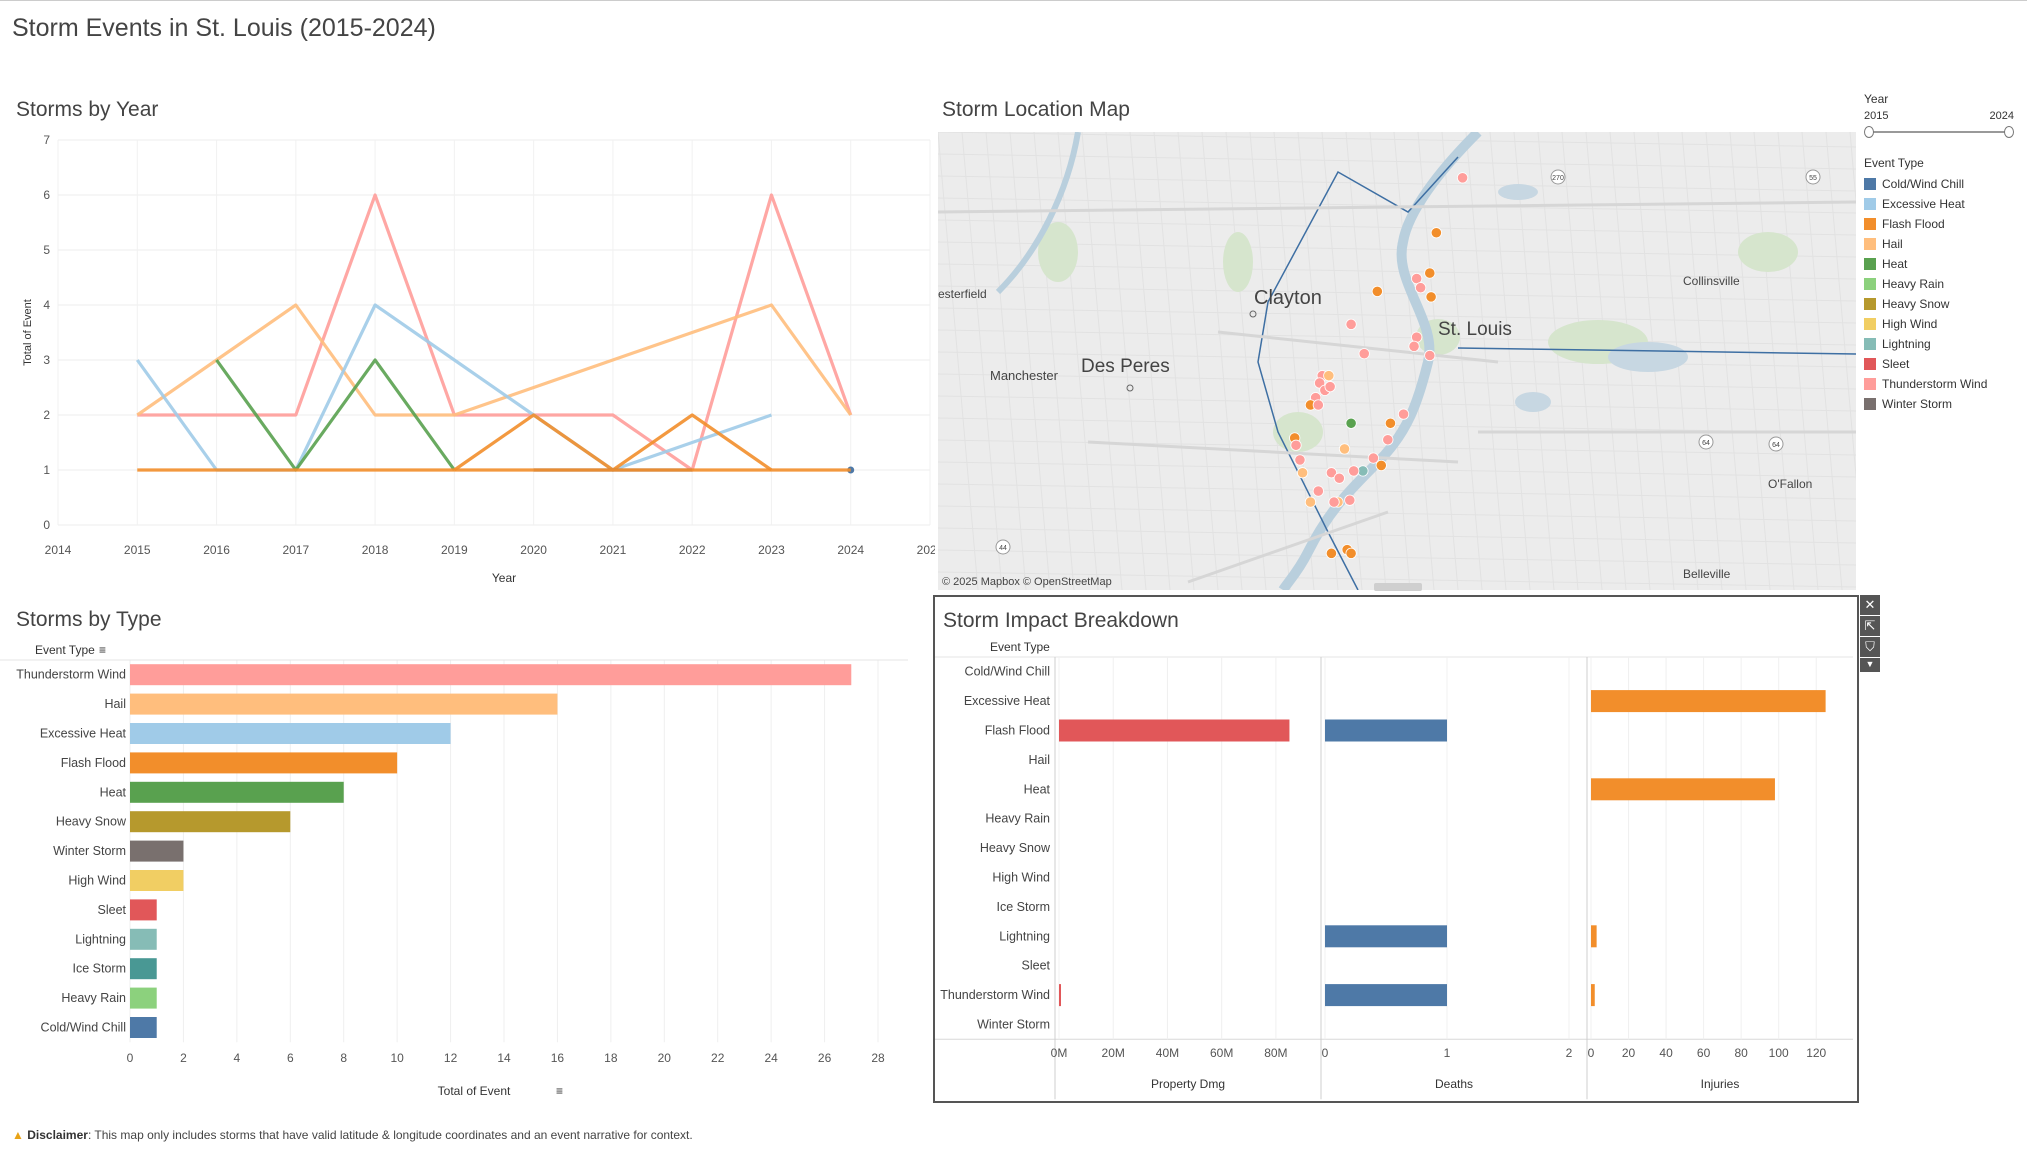 The height and width of the screenshot is (1170, 2027). Describe the element at coordinates (1518, 192) in the screenshot. I see `map-lake` at that location.